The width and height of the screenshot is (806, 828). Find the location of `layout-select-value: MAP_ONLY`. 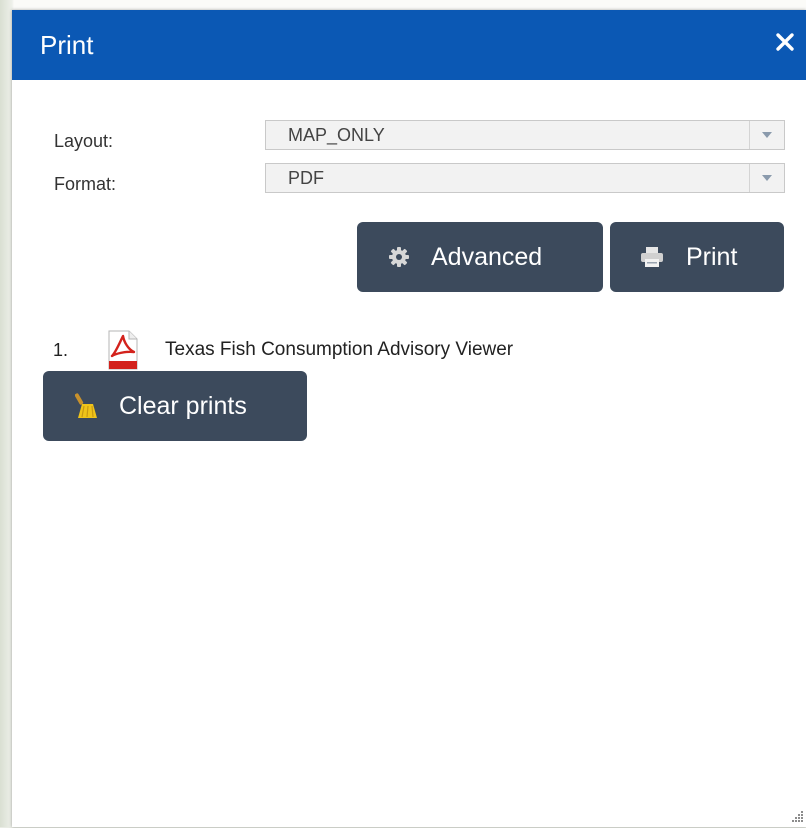

layout-select-value: MAP_ONLY is located at coordinates (336, 135).